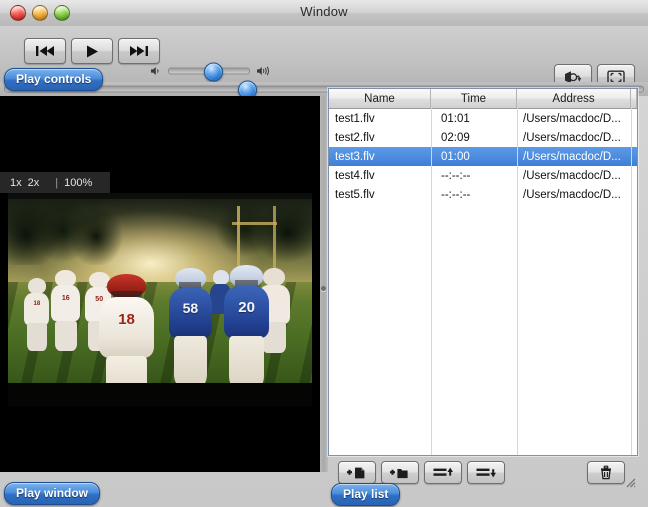 This screenshot has width=648, height=507. I want to click on playlist-header: Name Time Address, so click(483, 99).